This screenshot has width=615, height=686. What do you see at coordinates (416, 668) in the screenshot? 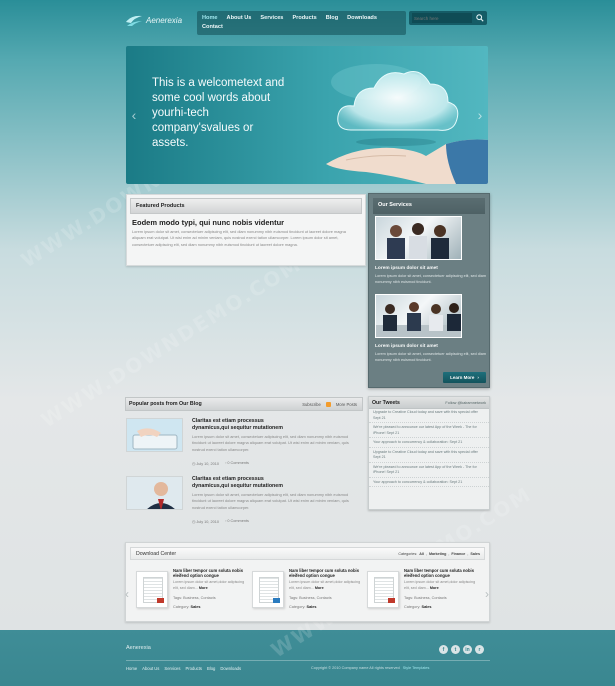
I see `credit-link: Style Templates` at bounding box center [416, 668].